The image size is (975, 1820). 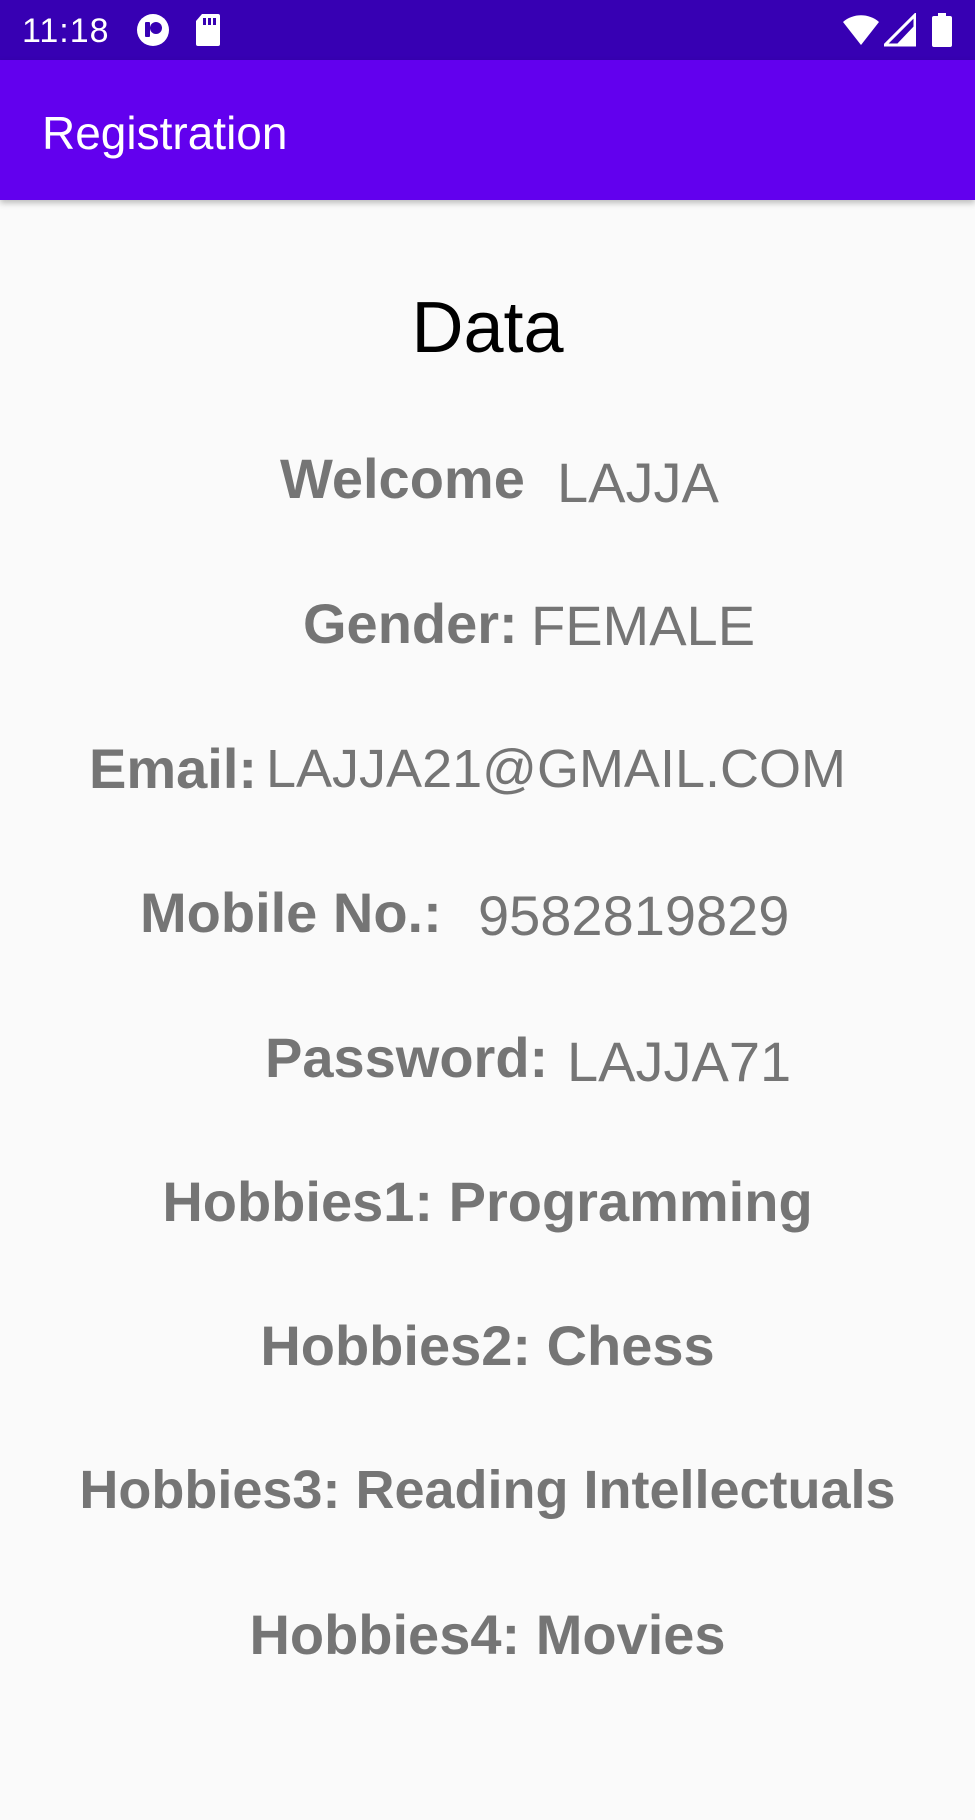 What do you see at coordinates (208, 30) in the screenshot?
I see `sd-card-icon` at bounding box center [208, 30].